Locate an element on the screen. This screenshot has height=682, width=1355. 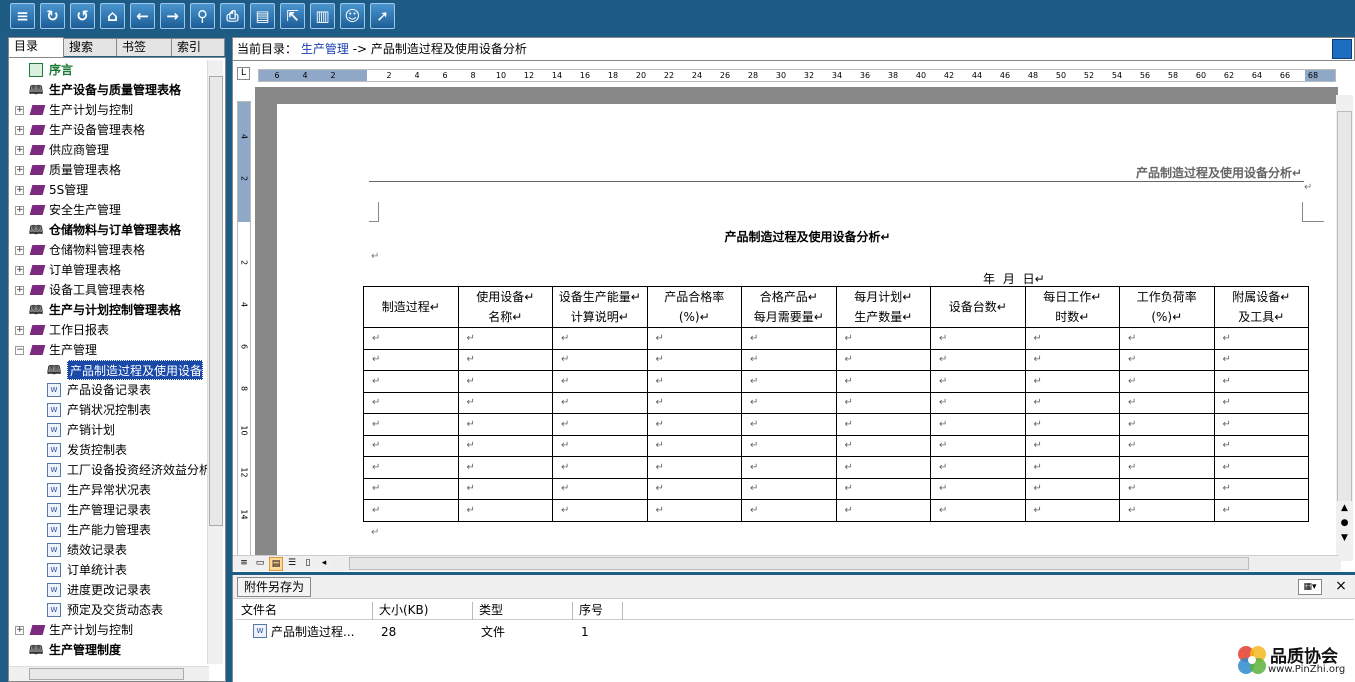
toc-horizontal-scrollbar is located at coordinates (109, 673).